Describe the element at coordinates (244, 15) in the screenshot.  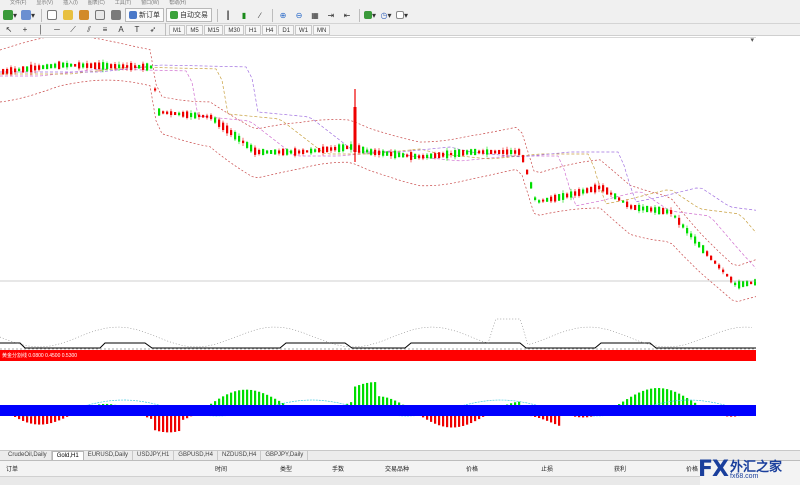
I see `candlestick-button: ▮` at that location.